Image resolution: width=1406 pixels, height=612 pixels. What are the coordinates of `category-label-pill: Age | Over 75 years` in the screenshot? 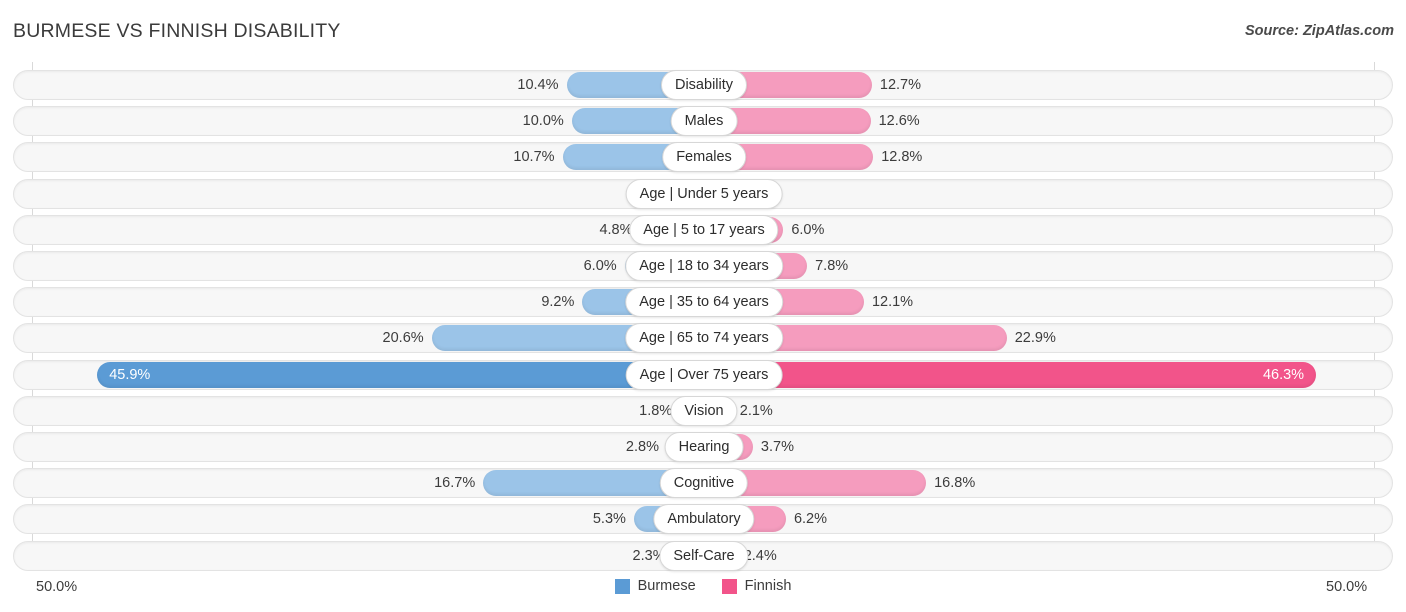 It's located at (704, 374).